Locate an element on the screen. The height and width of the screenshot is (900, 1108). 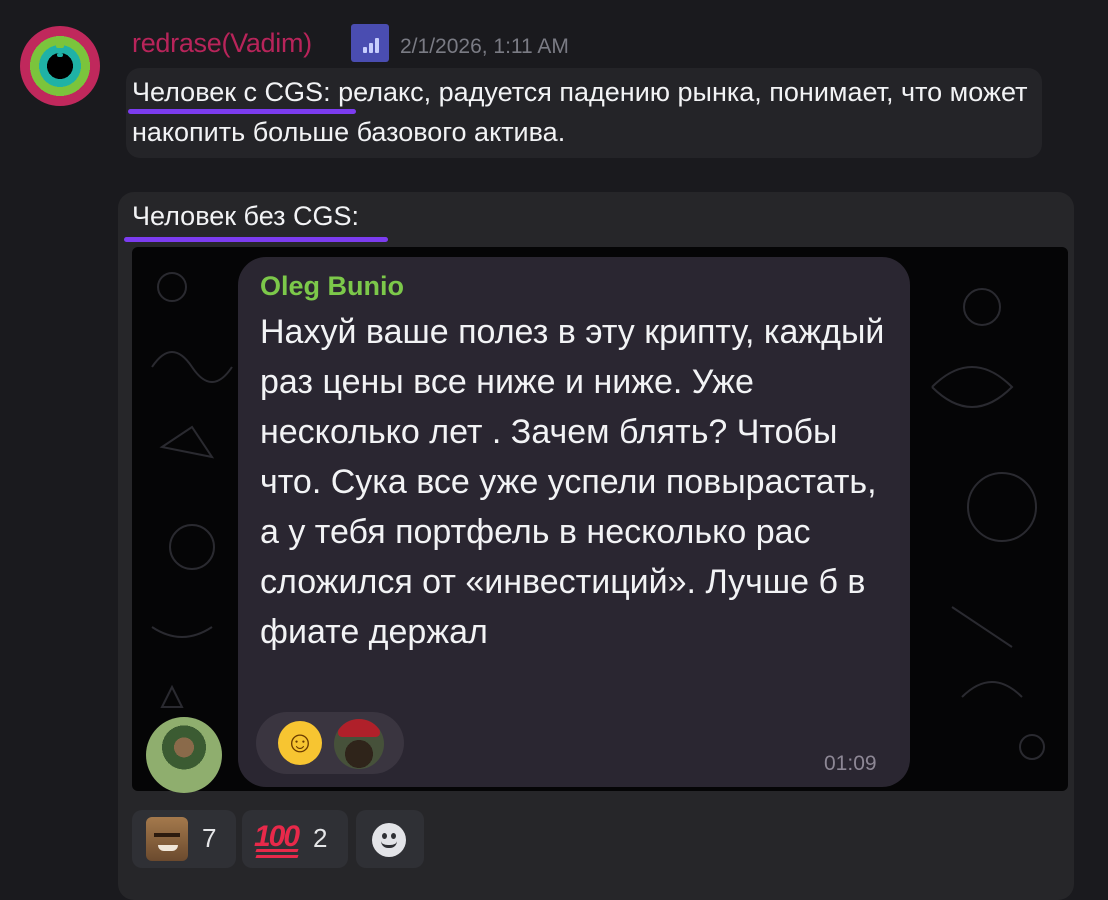
telegram-message-time: 01:09 is located at coordinates (850, 763).